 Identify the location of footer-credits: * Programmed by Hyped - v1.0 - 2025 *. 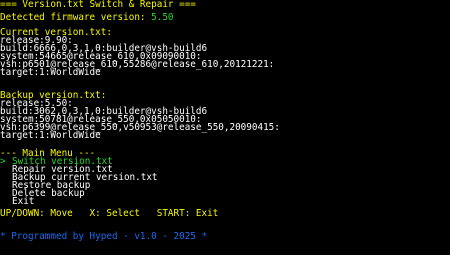
(104, 236).